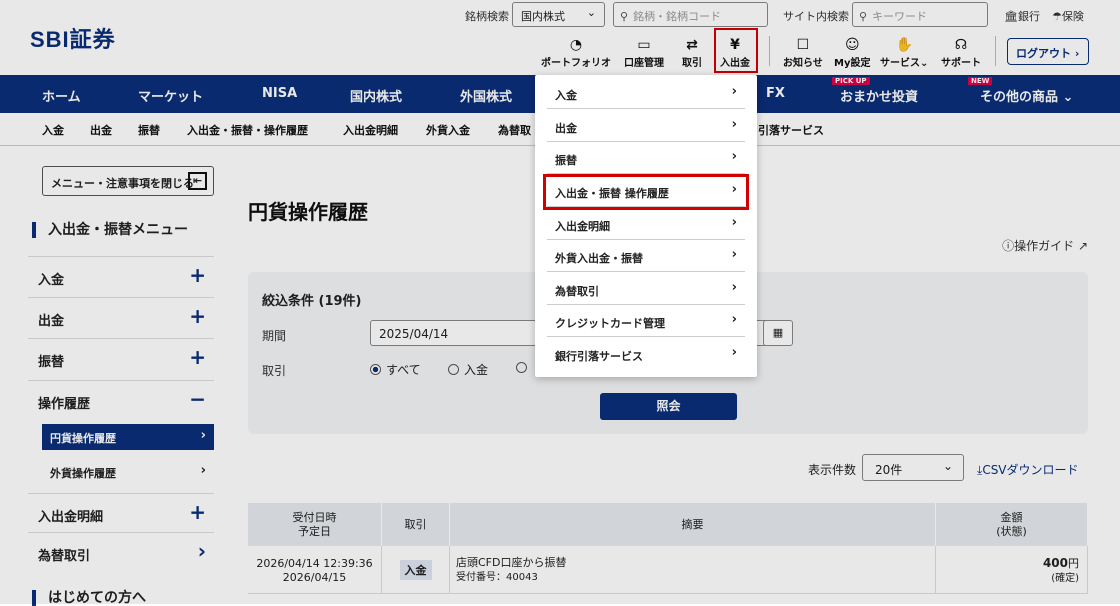 The width and height of the screenshot is (1120, 606). What do you see at coordinates (736, 50) in the screenshot?
I see `deposit-highlight` at bounding box center [736, 50].